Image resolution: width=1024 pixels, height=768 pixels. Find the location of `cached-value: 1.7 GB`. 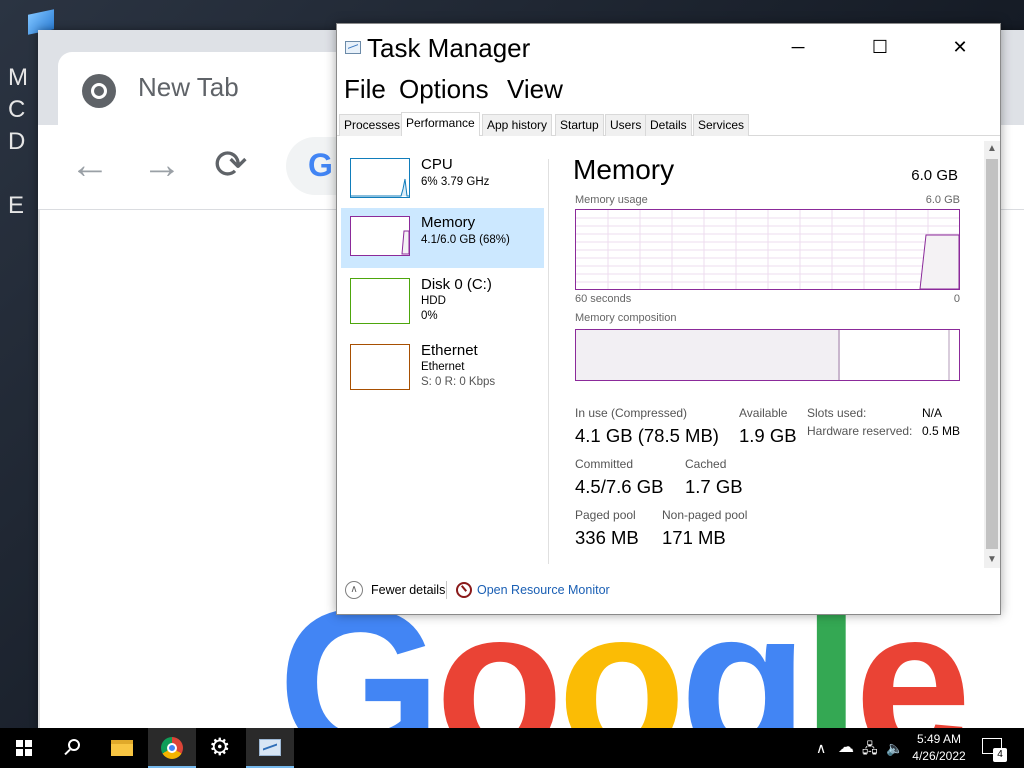

cached-value: 1.7 GB is located at coordinates (714, 486).